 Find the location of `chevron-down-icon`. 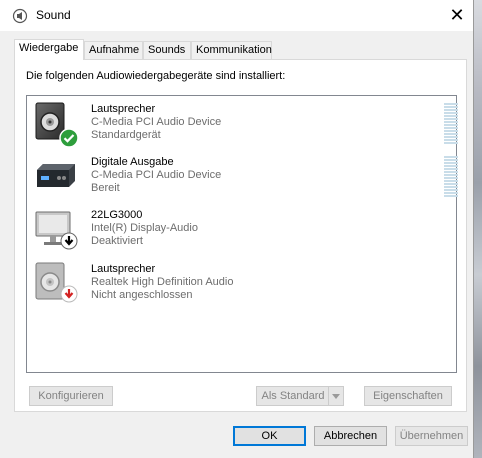

chevron-down-icon is located at coordinates (335, 396).